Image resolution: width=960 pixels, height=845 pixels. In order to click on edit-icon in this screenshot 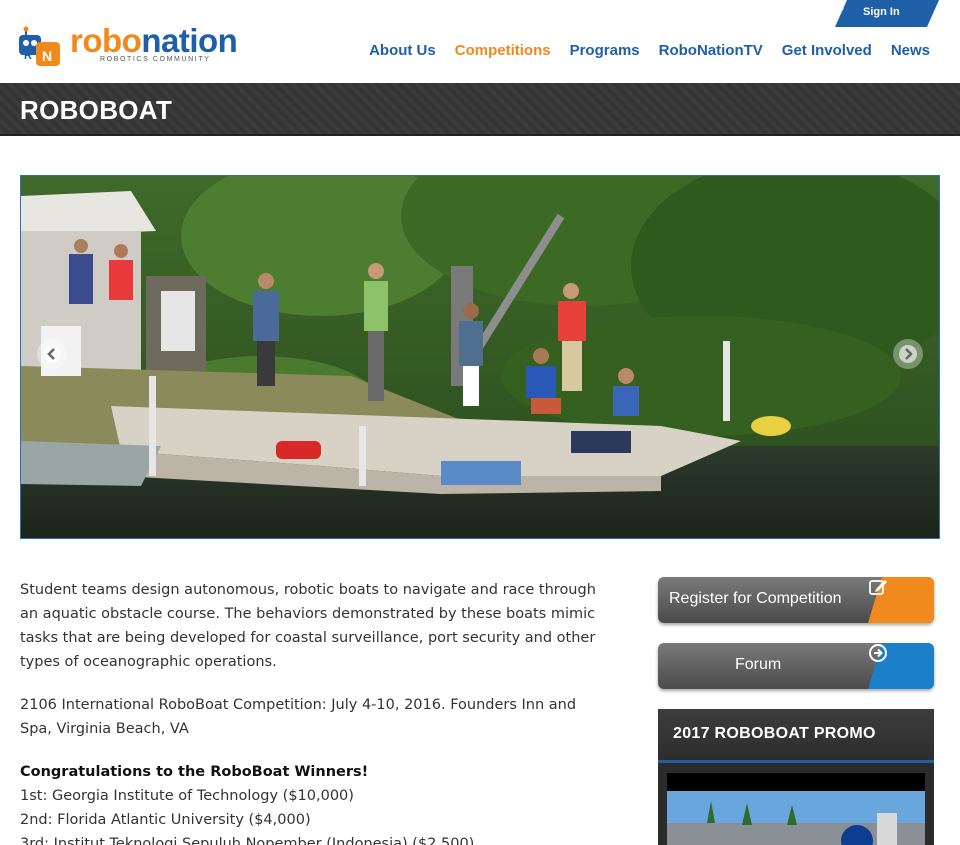, I will do `click(878, 587)`.